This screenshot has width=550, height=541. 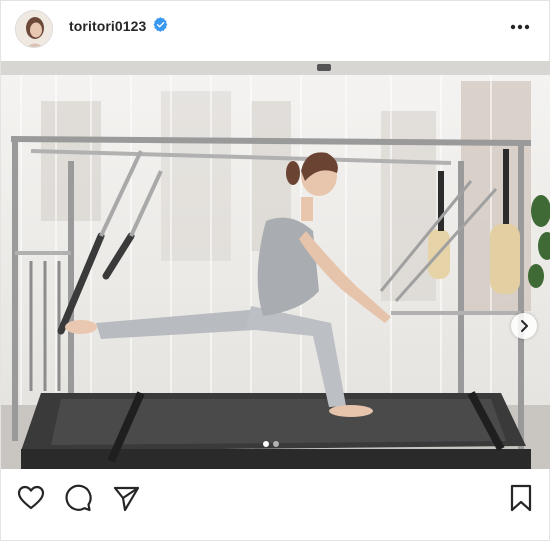 What do you see at coordinates (126, 498) in the screenshot?
I see `paper-plane-icon` at bounding box center [126, 498].